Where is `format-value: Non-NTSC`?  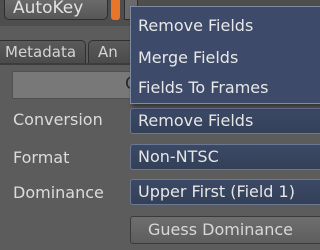 format-value: Non-NTSC is located at coordinates (178, 156).